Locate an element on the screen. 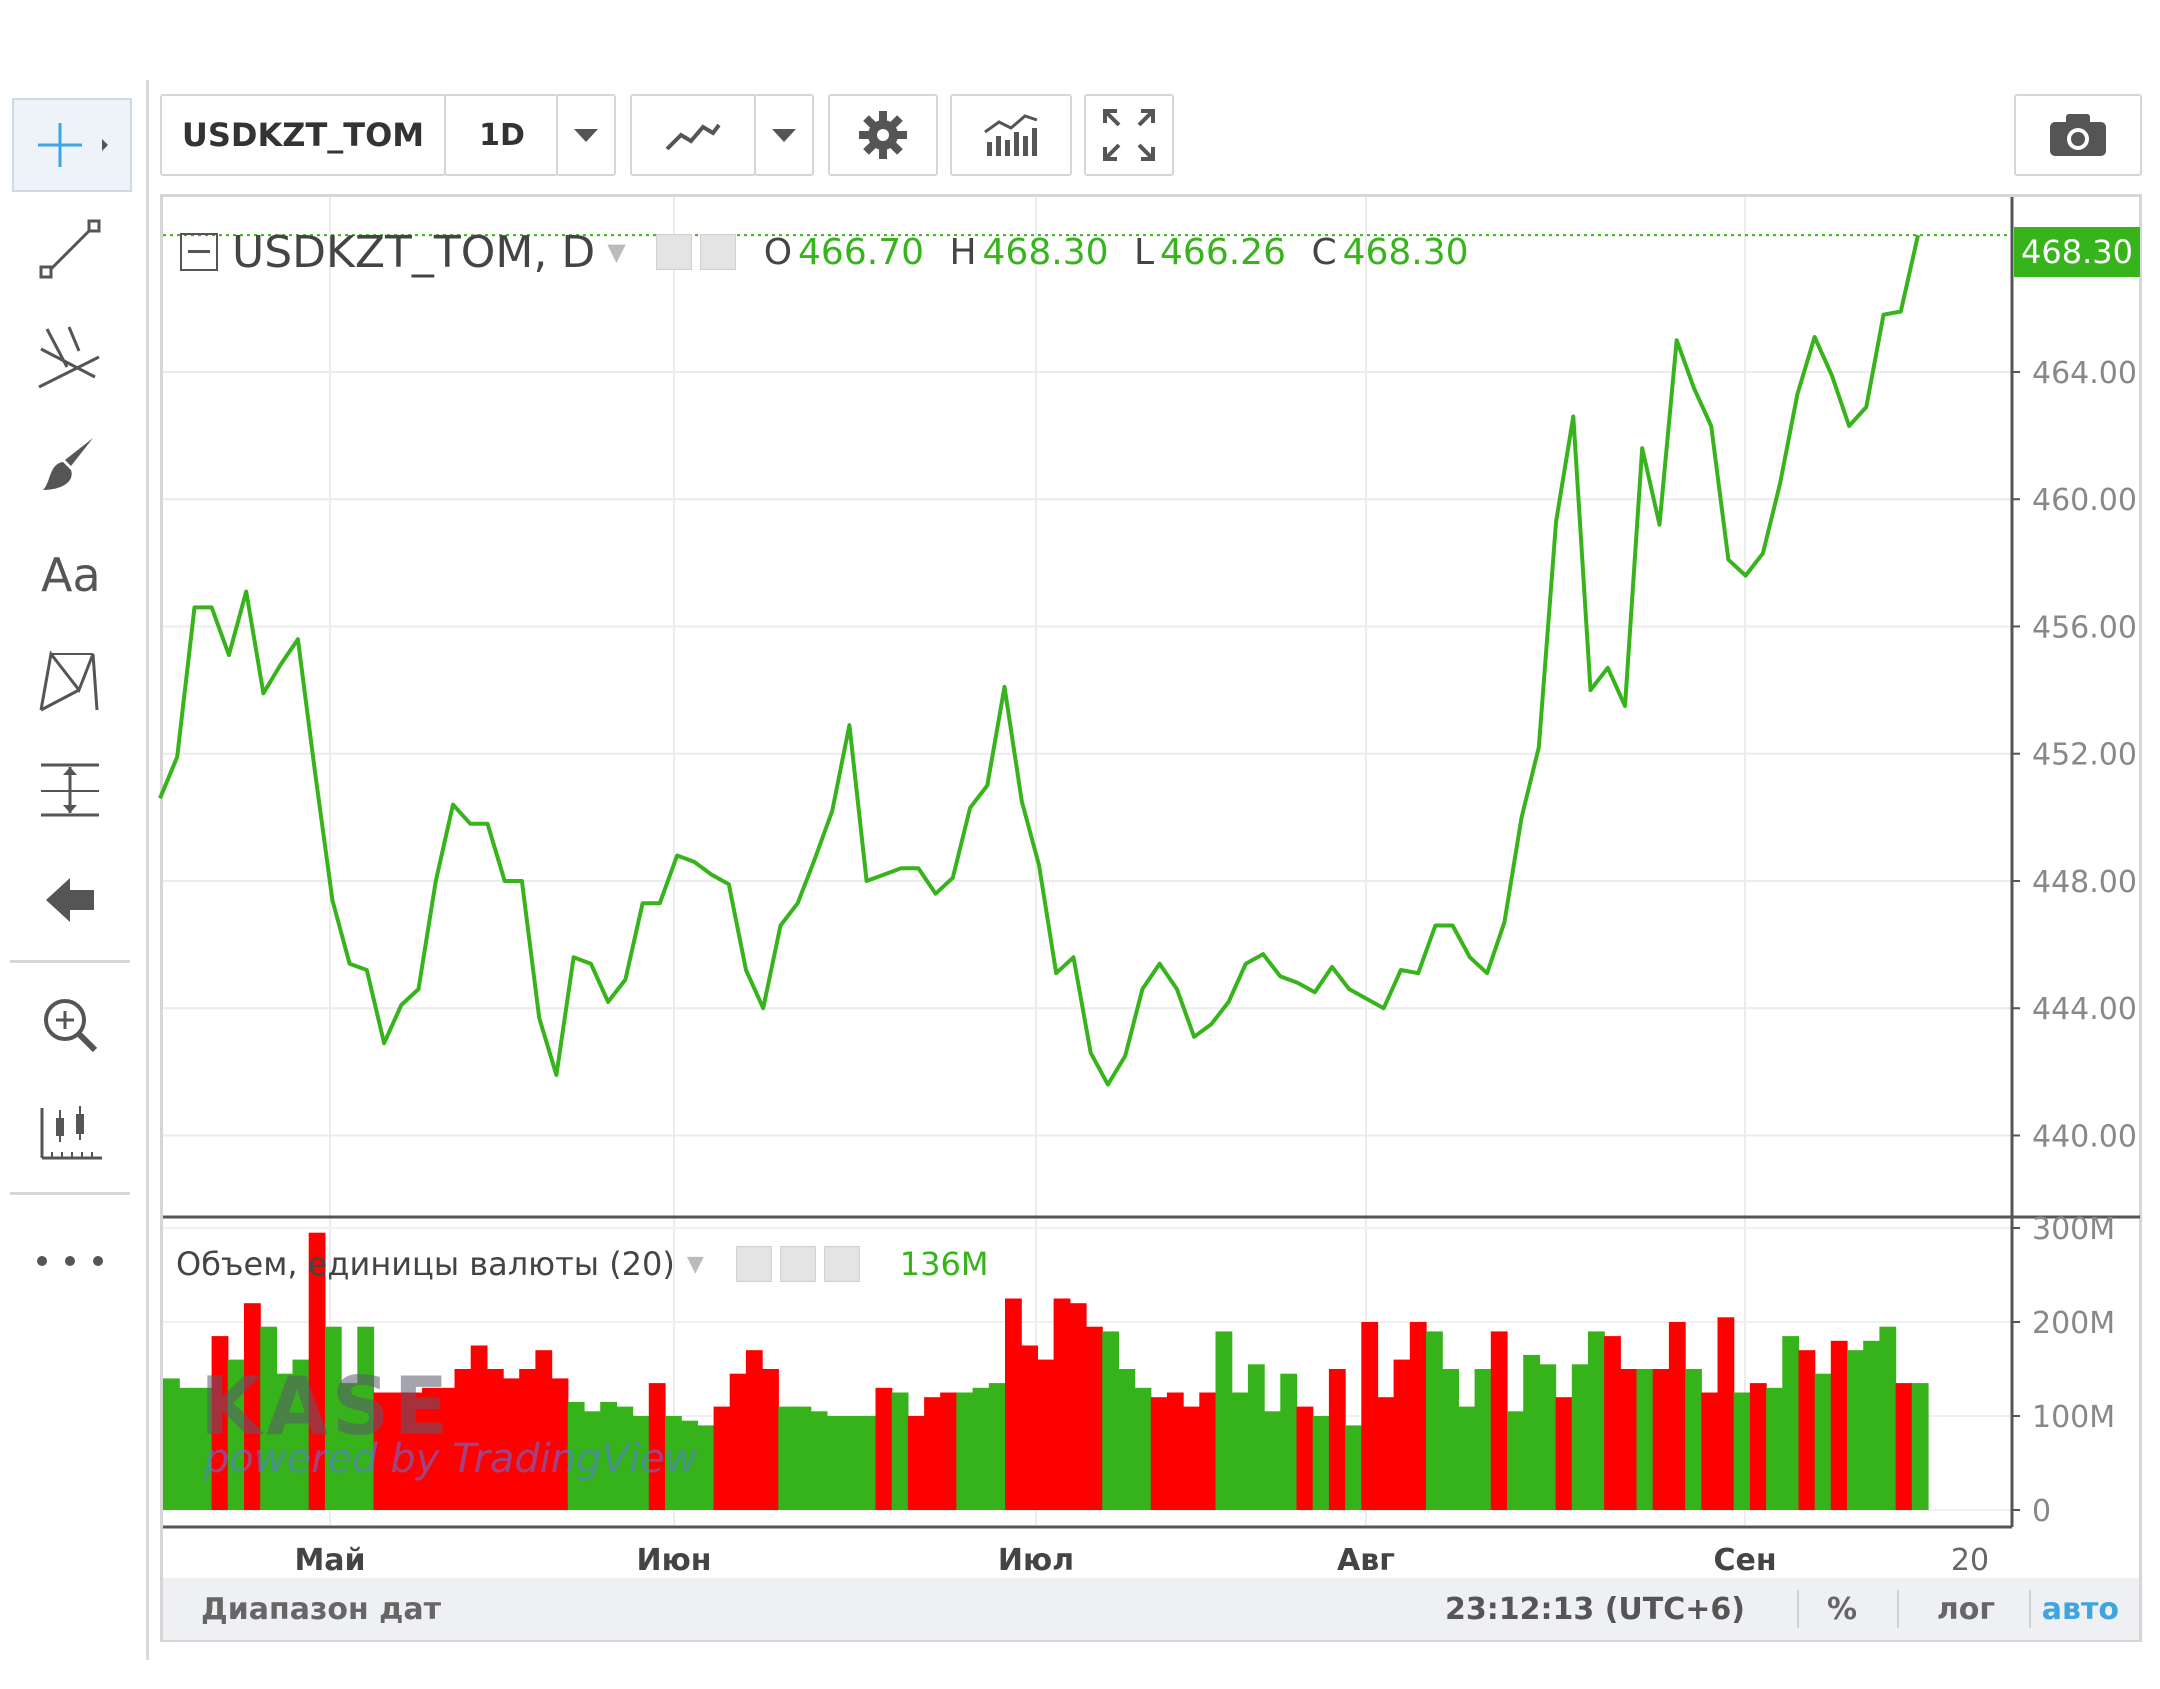 This screenshot has width=2160, height=1689. date-range-button: Диапазон дат is located at coordinates (321, 1609).